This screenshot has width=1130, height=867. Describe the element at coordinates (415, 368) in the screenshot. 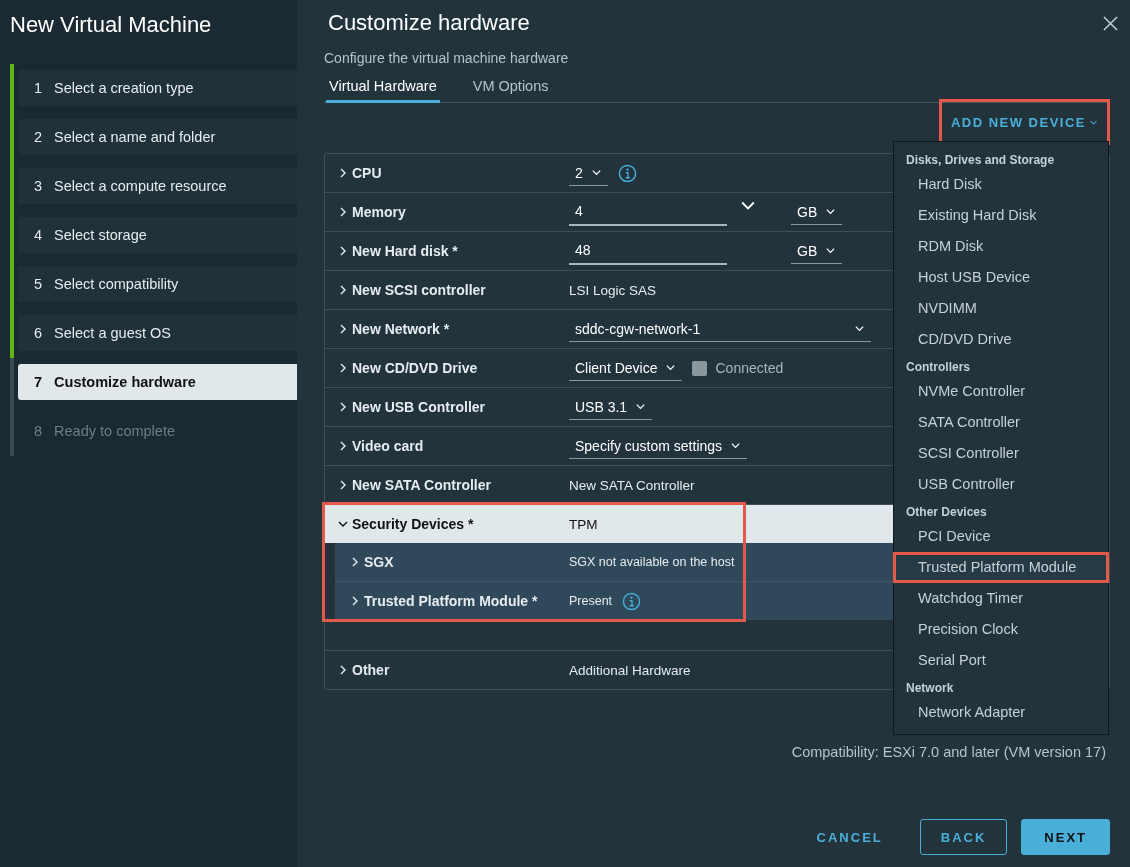

I see `row-label: New CD/DVD Drive` at that location.